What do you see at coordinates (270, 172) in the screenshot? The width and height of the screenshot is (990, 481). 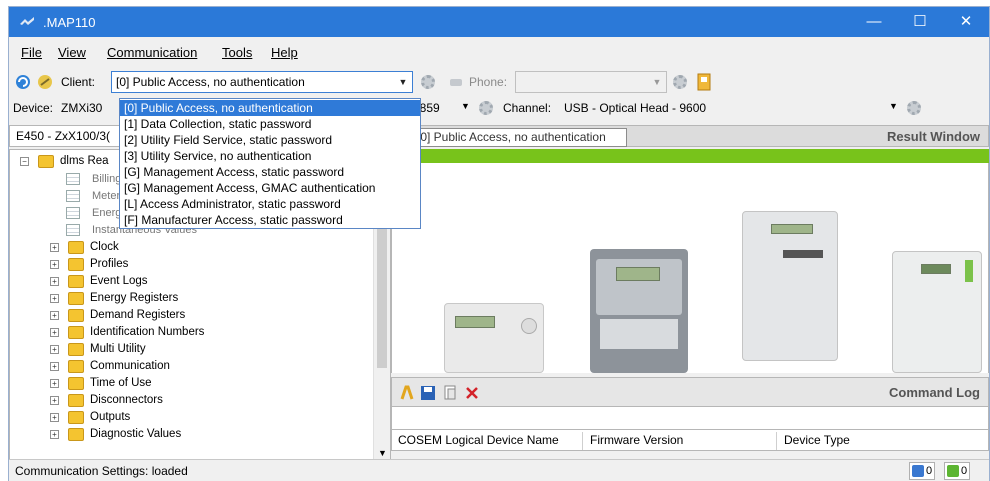 I see `client-option: [G] Management Access, static password` at bounding box center [270, 172].